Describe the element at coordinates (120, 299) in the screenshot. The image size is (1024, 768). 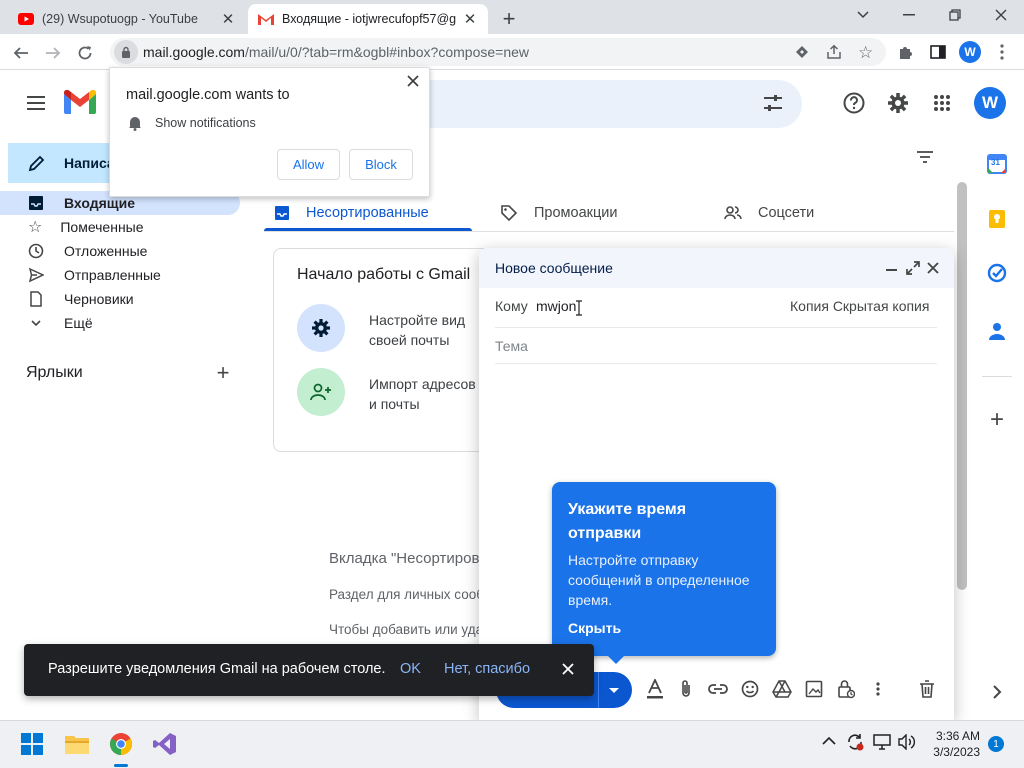
I see `sidebar-item-drafts: Черновики` at that location.